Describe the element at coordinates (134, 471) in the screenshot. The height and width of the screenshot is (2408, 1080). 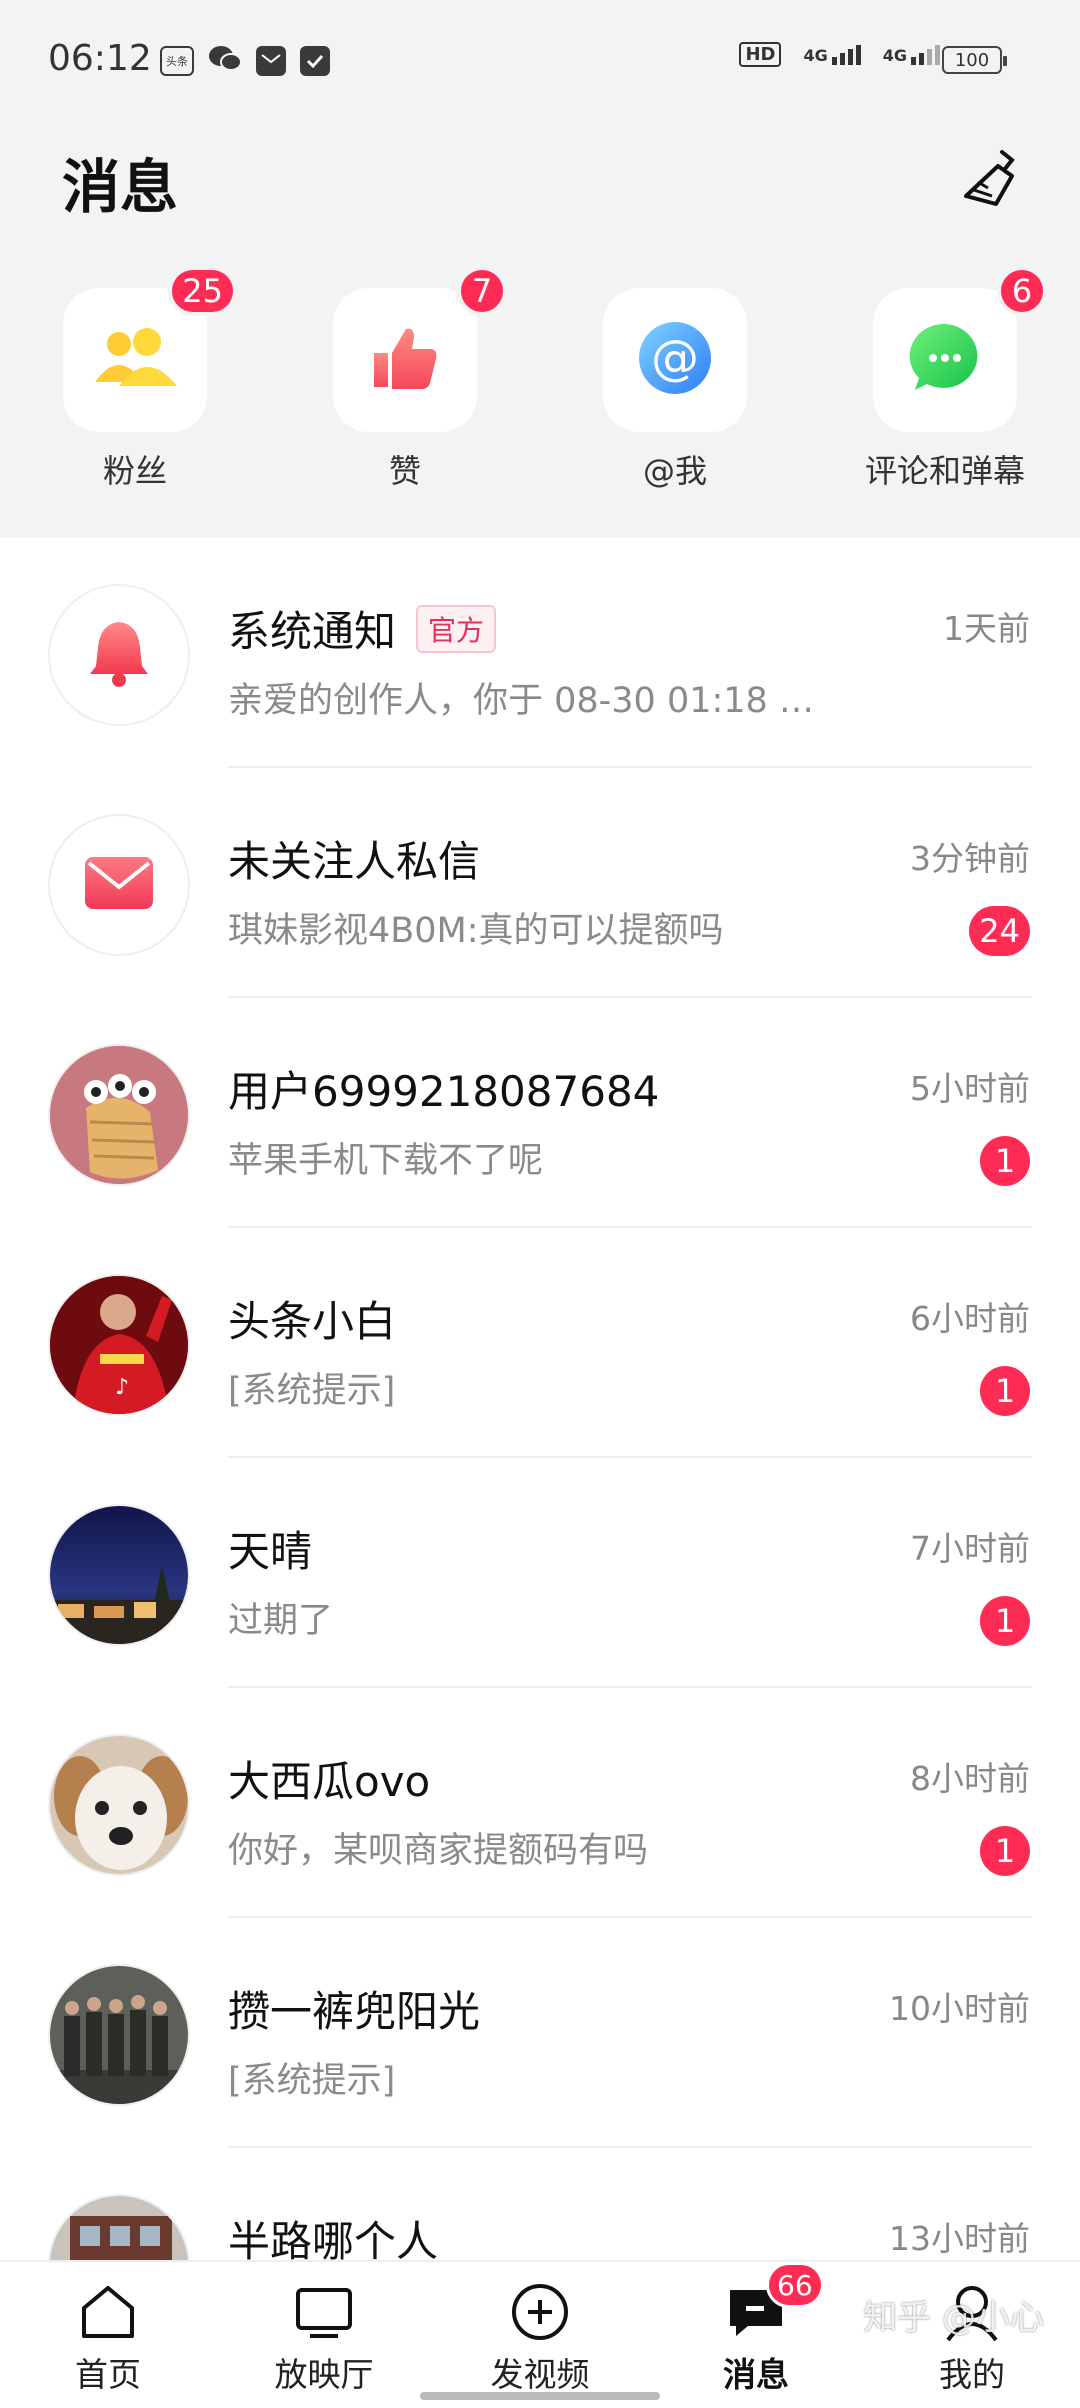
I see `quick-label: 粉丝` at that location.